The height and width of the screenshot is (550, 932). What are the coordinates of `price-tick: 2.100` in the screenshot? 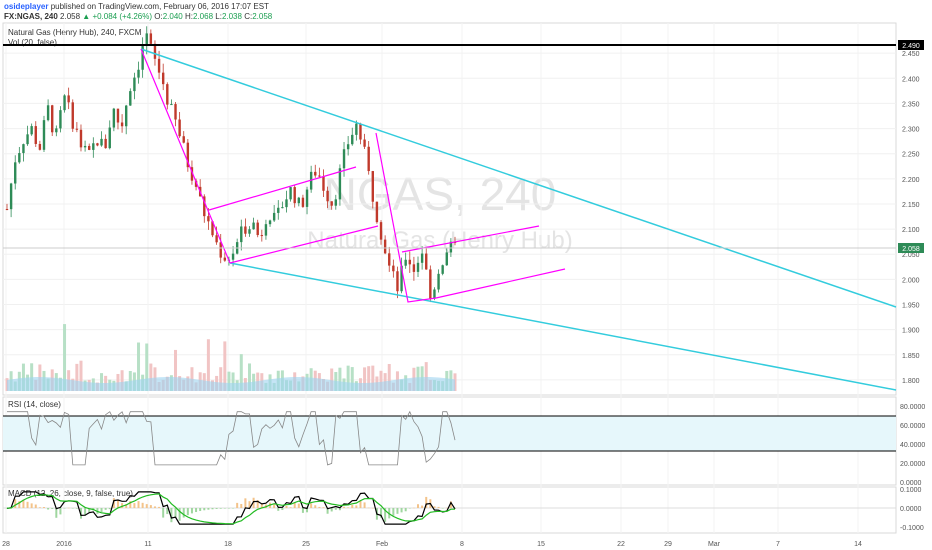 It's located at (911, 230).